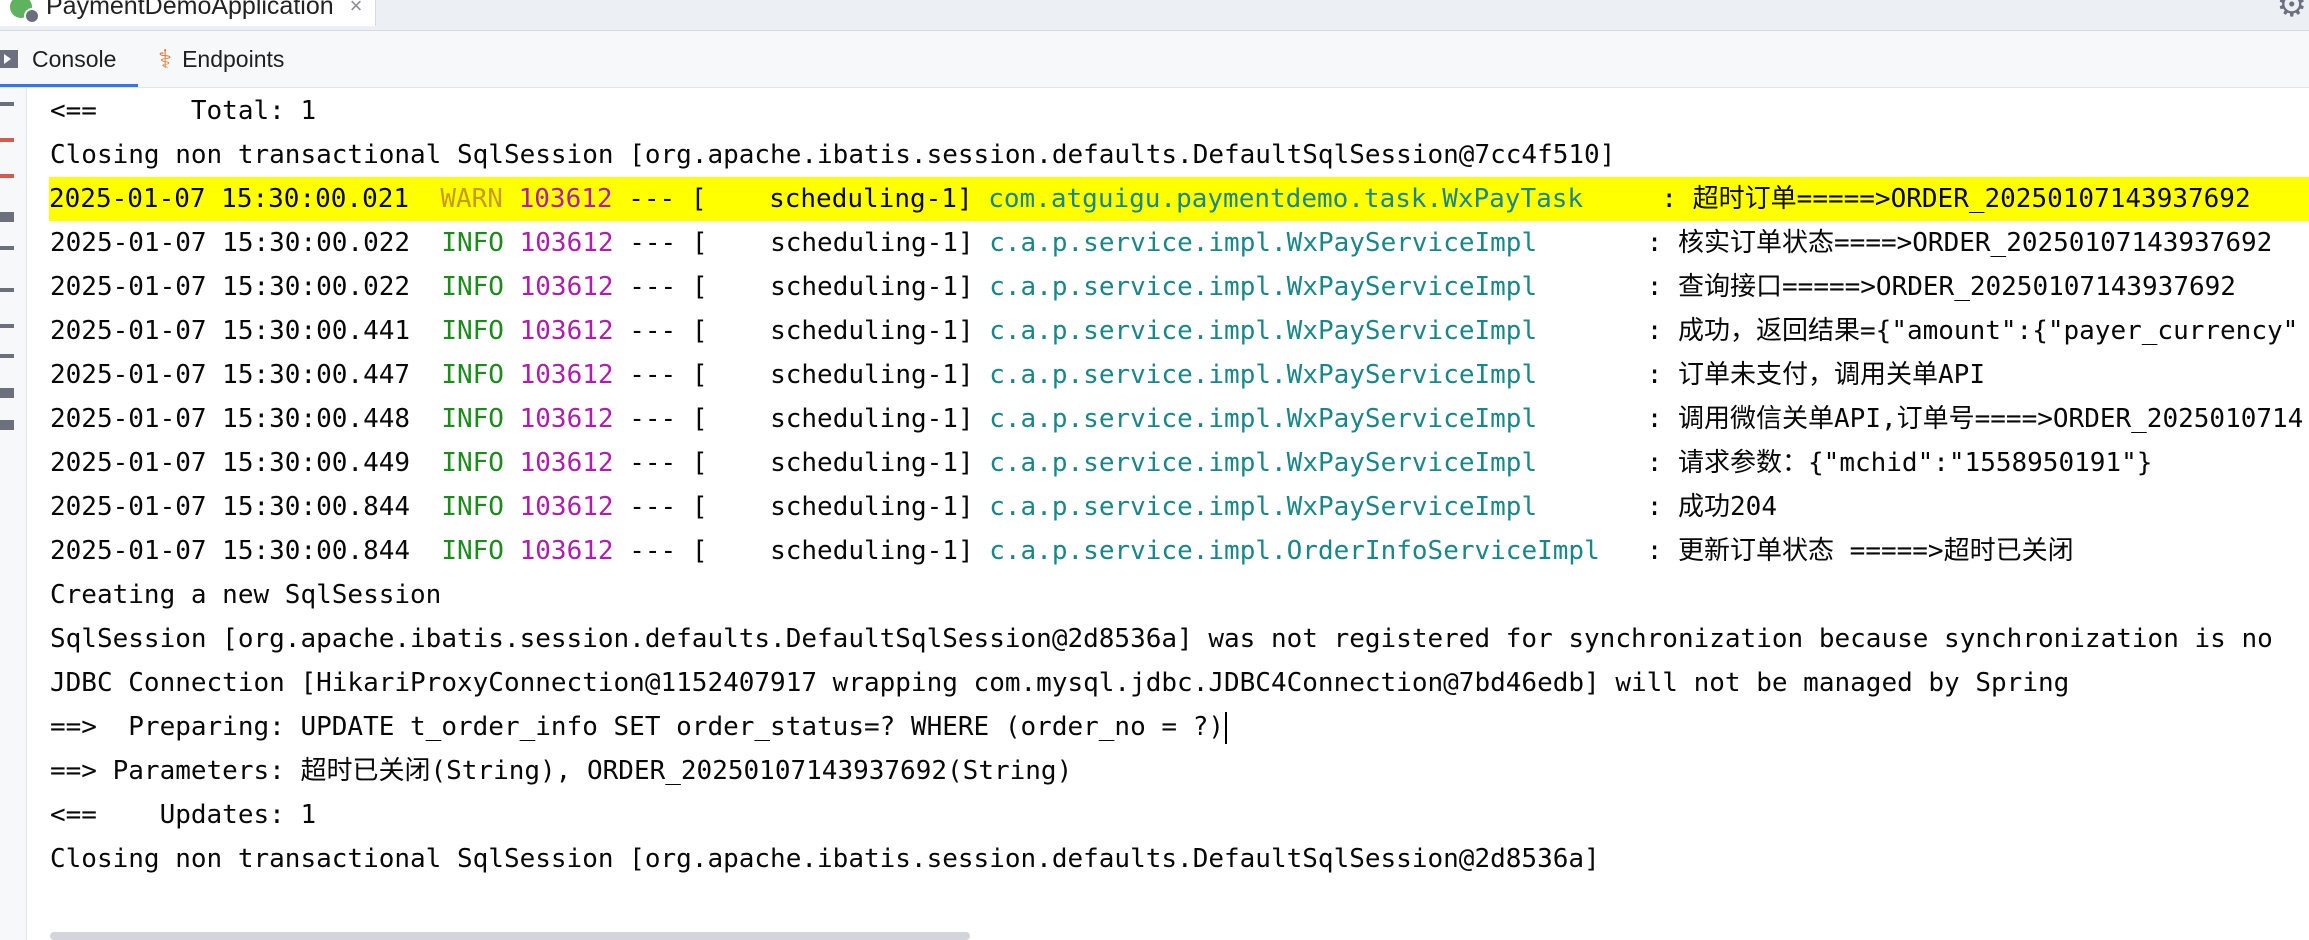 The height and width of the screenshot is (940, 2309). I want to click on console-line: <== Total: 1, so click(1179, 111).